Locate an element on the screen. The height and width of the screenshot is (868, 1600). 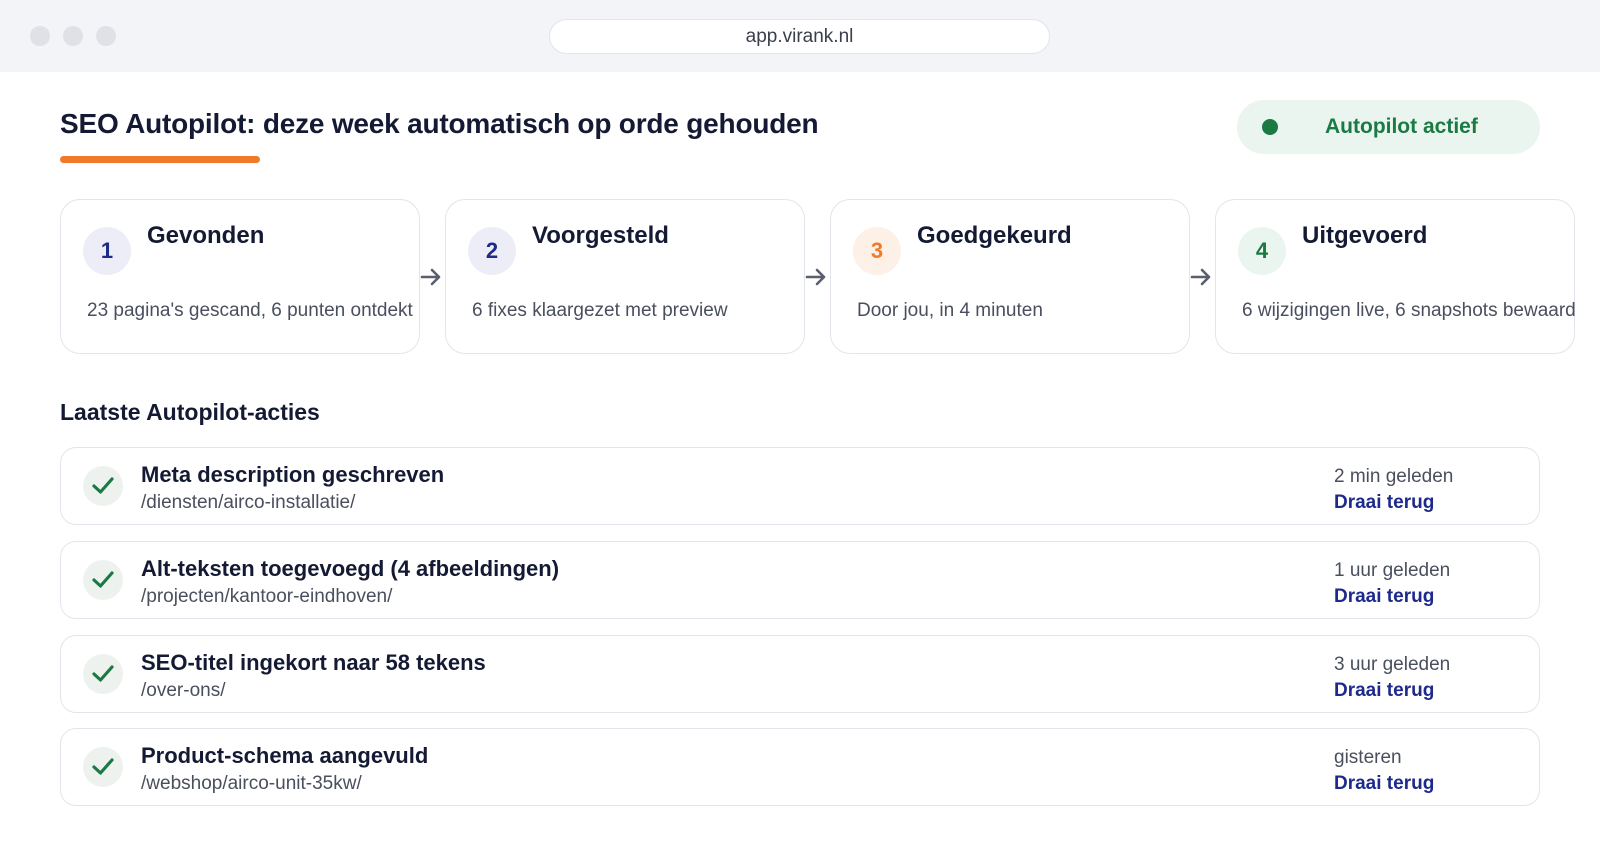
action-path: /over-ons/ is located at coordinates (183, 690).